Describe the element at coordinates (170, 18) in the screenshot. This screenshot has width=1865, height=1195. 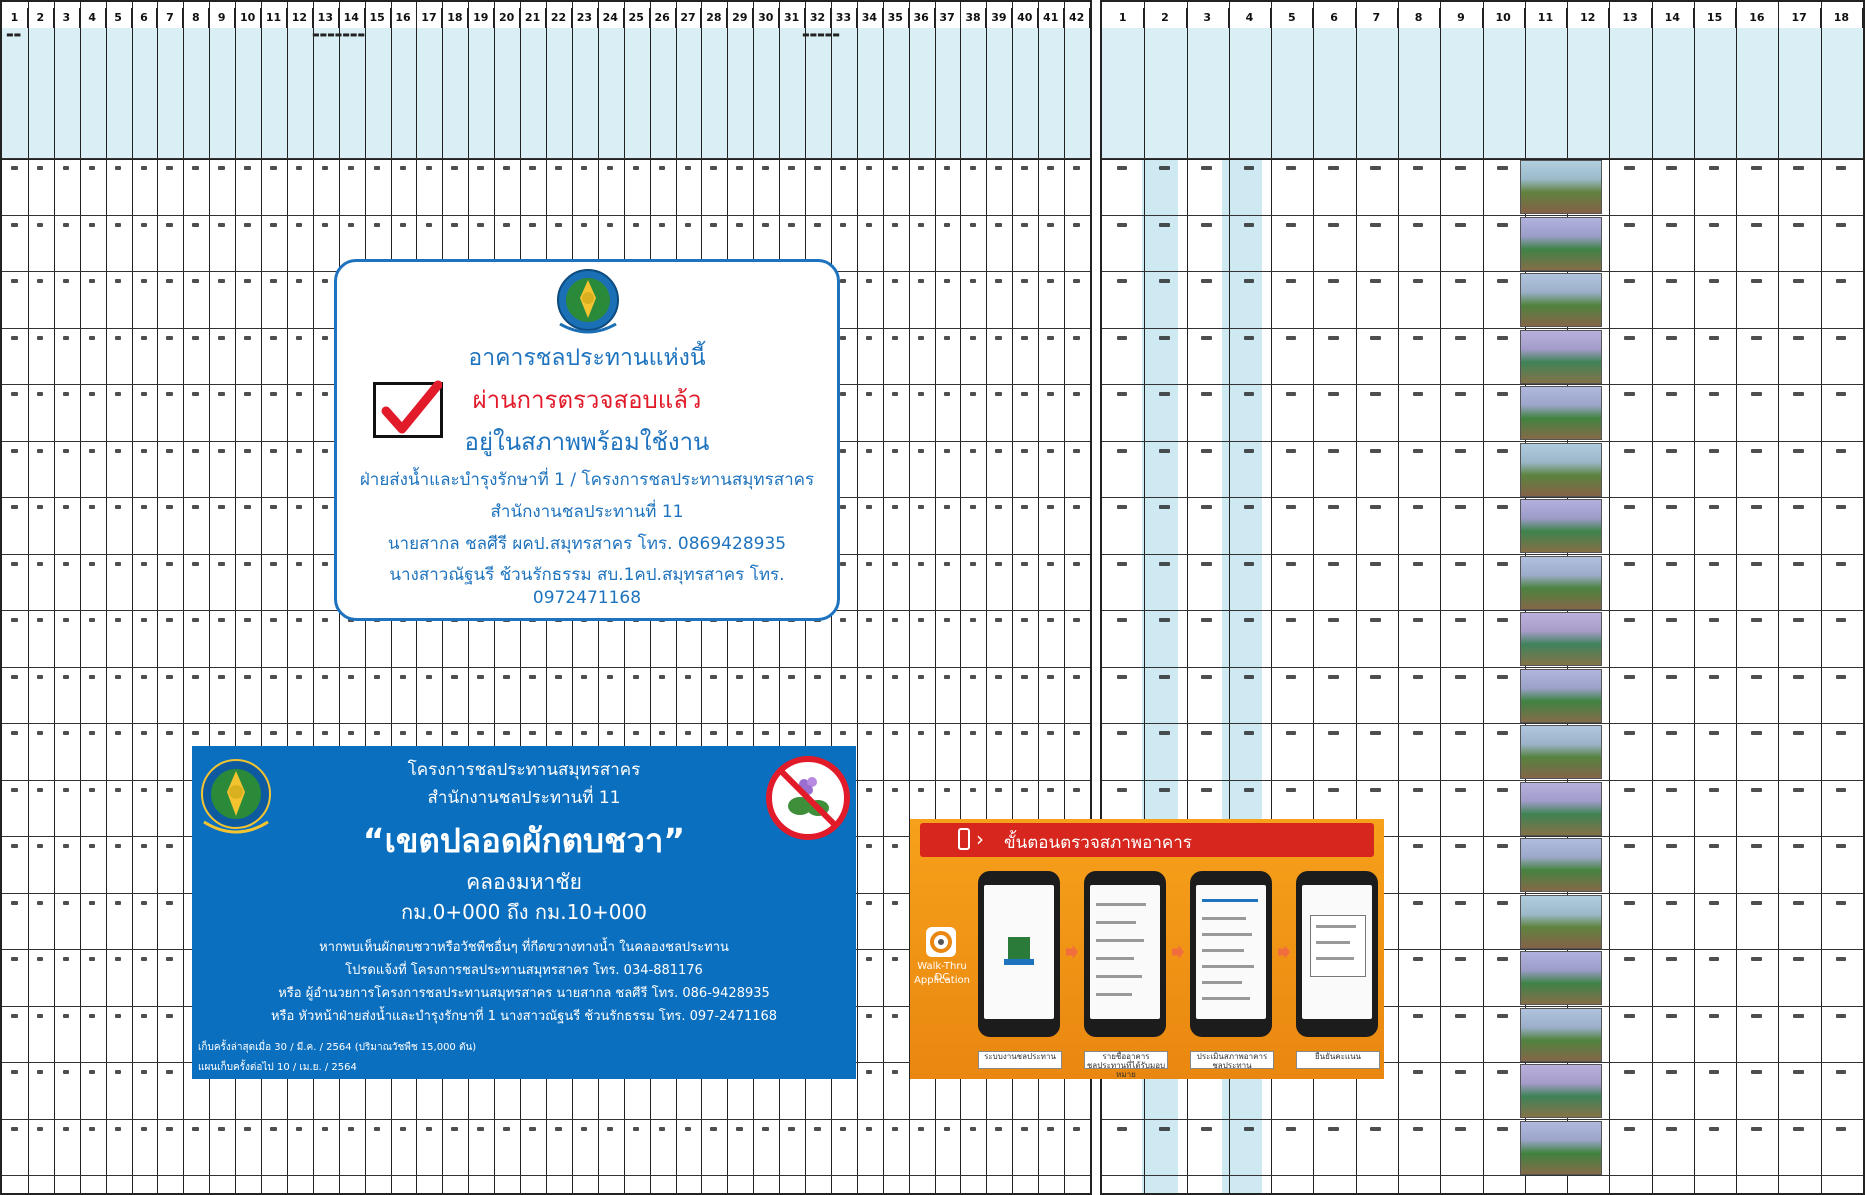
I see `column-number: 7` at that location.